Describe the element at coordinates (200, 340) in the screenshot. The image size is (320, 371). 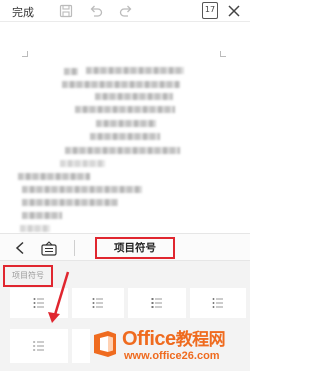
I see `watermark-brand-cn: 教程网` at that location.